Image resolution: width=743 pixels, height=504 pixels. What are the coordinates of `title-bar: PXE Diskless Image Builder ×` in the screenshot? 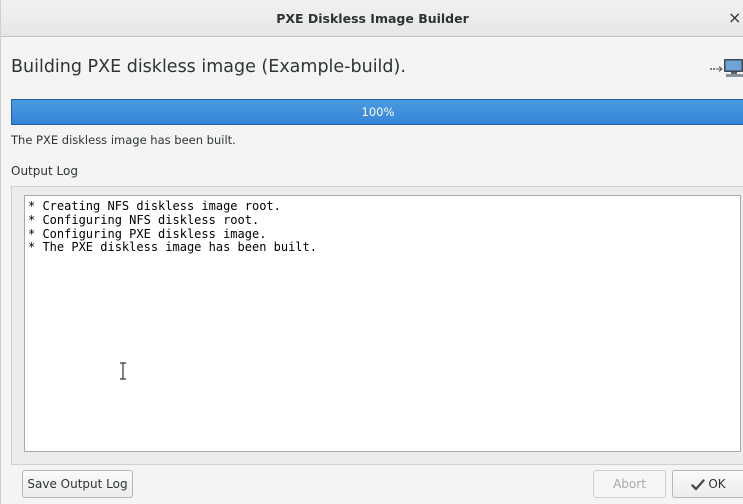 It's located at (372, 18).